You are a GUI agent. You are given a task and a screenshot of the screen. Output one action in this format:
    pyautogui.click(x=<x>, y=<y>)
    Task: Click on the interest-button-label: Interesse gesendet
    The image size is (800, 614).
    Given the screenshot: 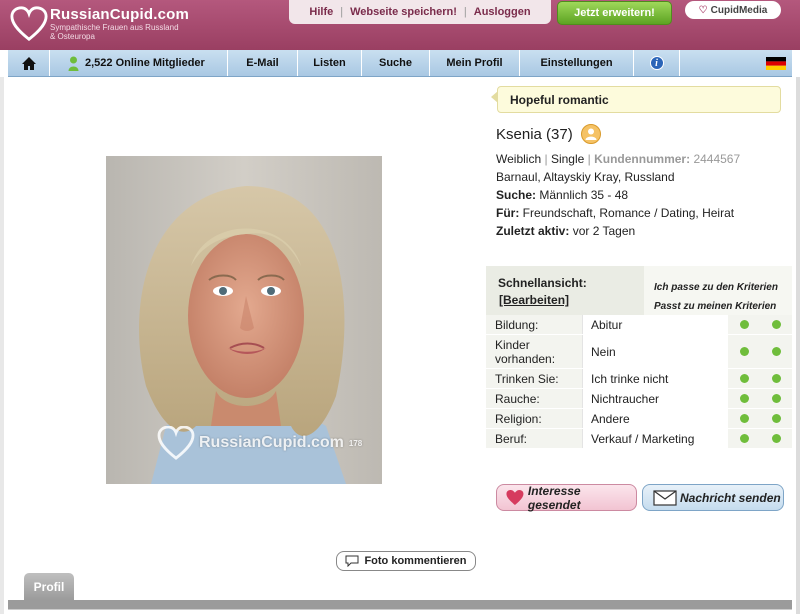 What is the action you would take?
    pyautogui.click(x=554, y=497)
    